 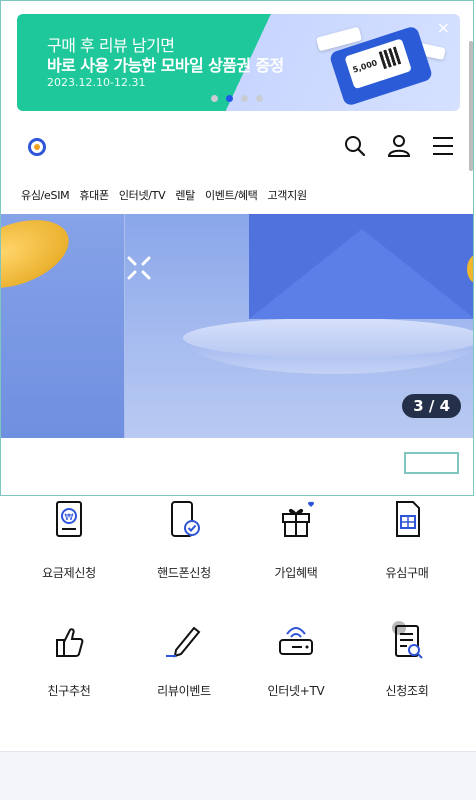 I want to click on search-icon, so click(x=355, y=146).